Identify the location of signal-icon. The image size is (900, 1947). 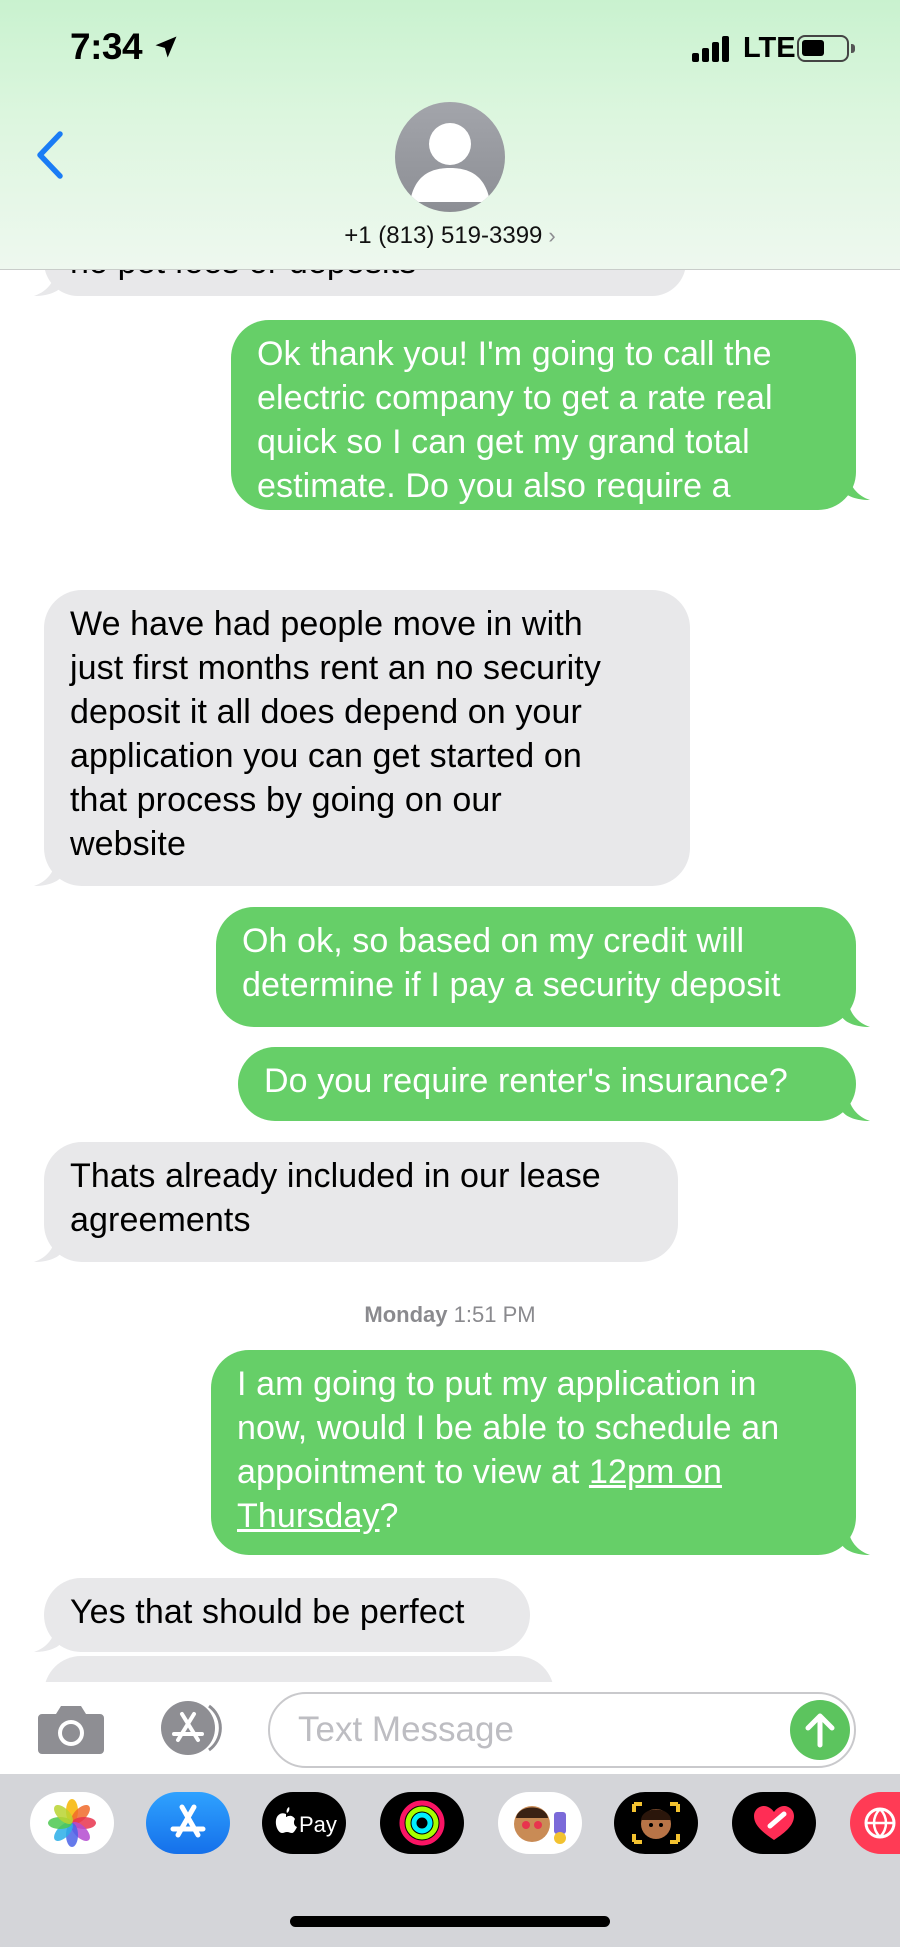
(712, 49).